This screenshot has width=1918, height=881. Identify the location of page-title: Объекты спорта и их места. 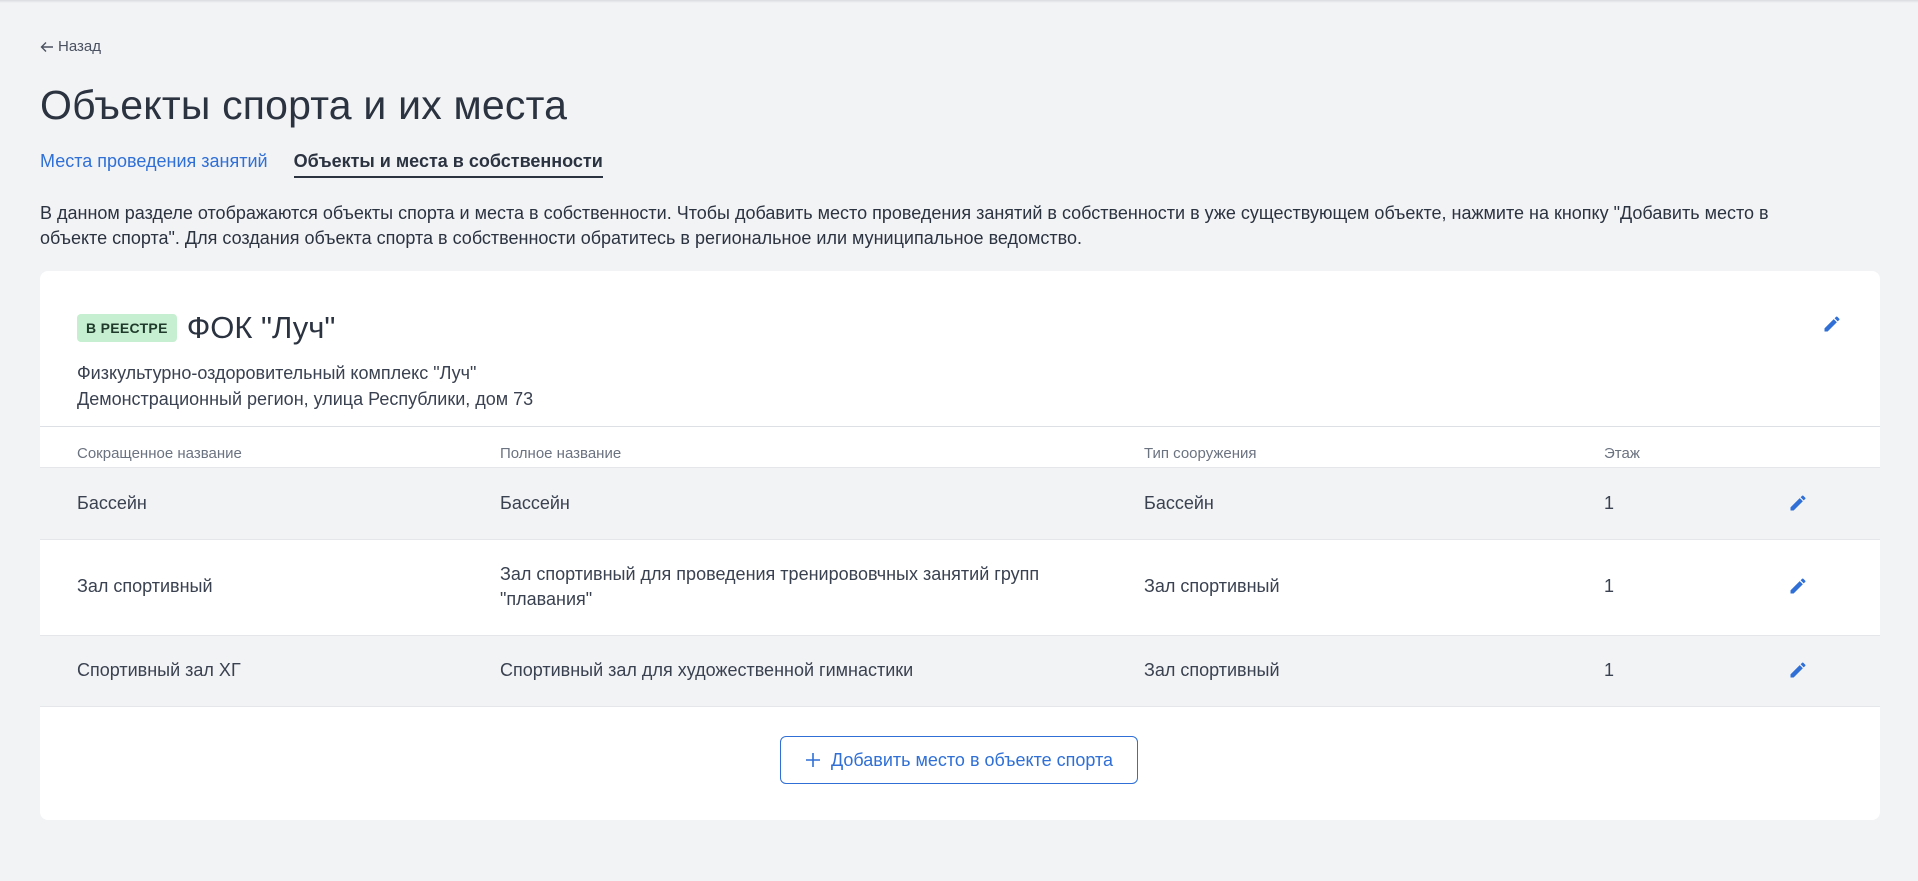
(304, 105).